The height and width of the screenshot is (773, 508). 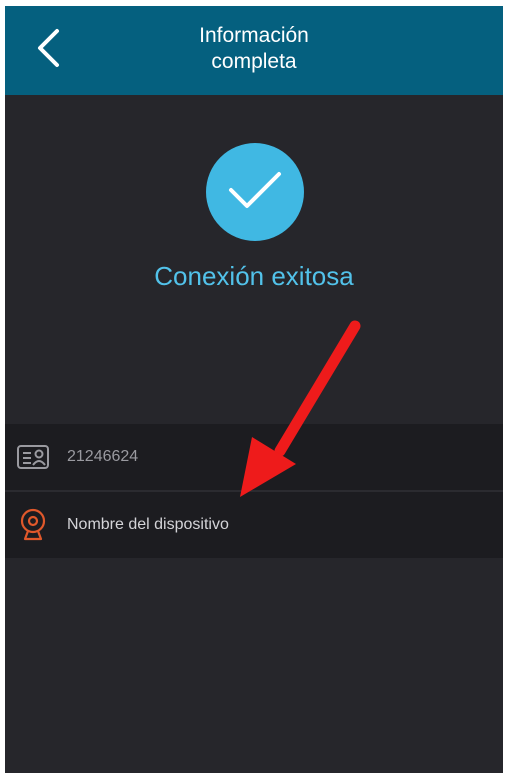 I want to click on chevron-left-icon, so click(x=48, y=50).